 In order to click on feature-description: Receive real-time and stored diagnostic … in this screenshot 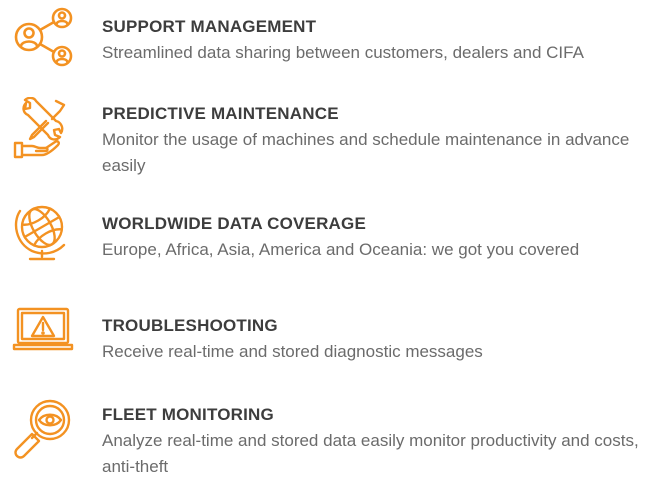, I will do `click(292, 351)`.